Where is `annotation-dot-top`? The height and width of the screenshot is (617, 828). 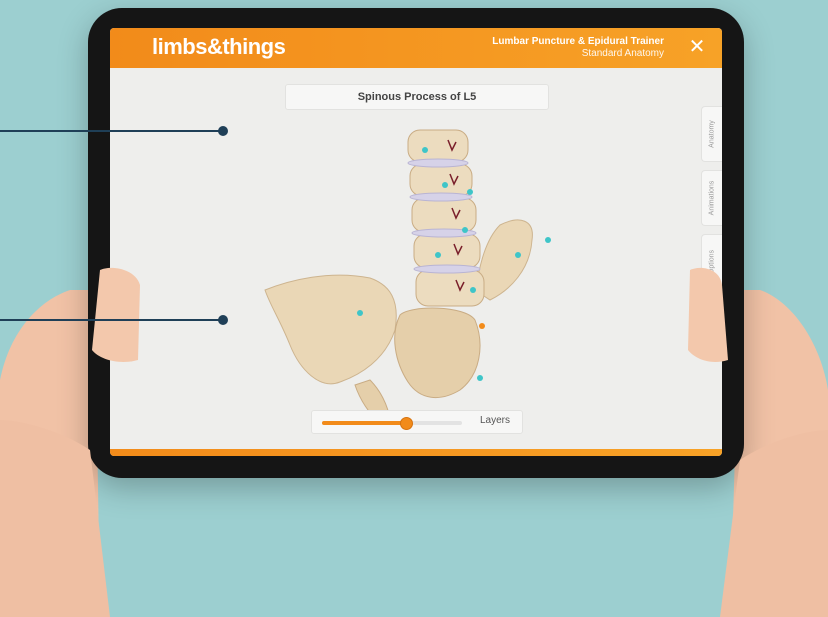 annotation-dot-top is located at coordinates (223, 131).